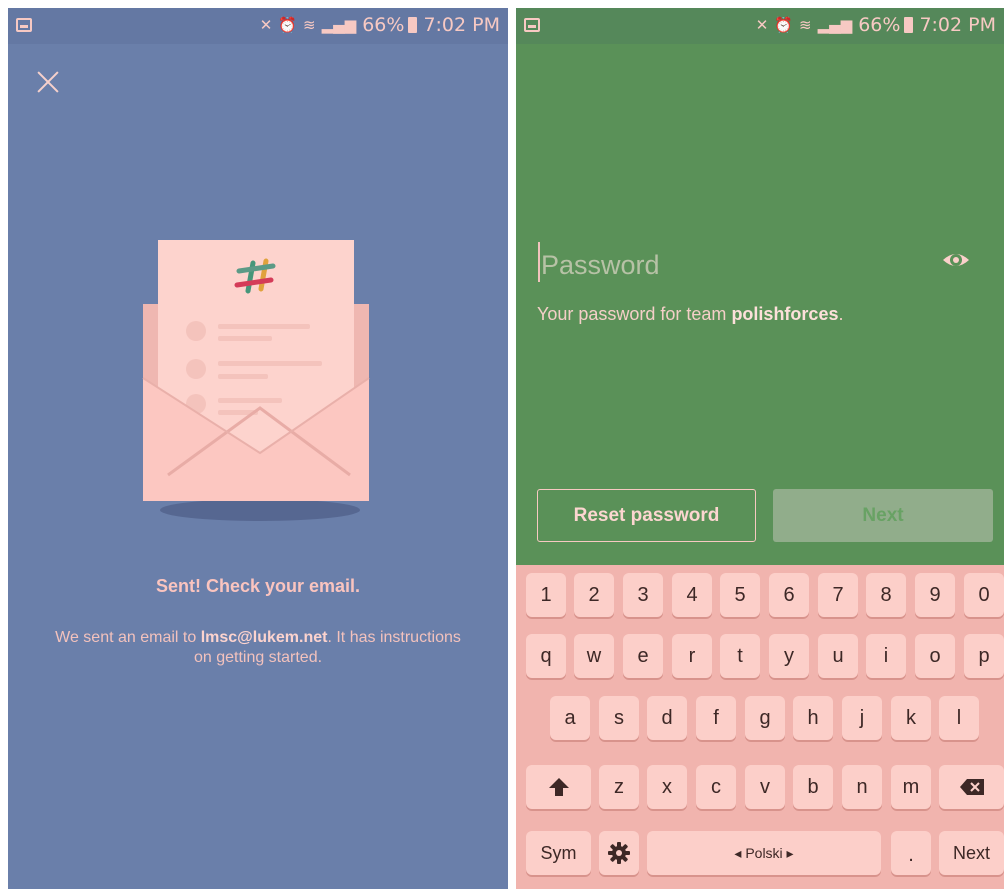 The height and width of the screenshot is (890, 1004). What do you see at coordinates (984, 595) in the screenshot?
I see `key: 0` at bounding box center [984, 595].